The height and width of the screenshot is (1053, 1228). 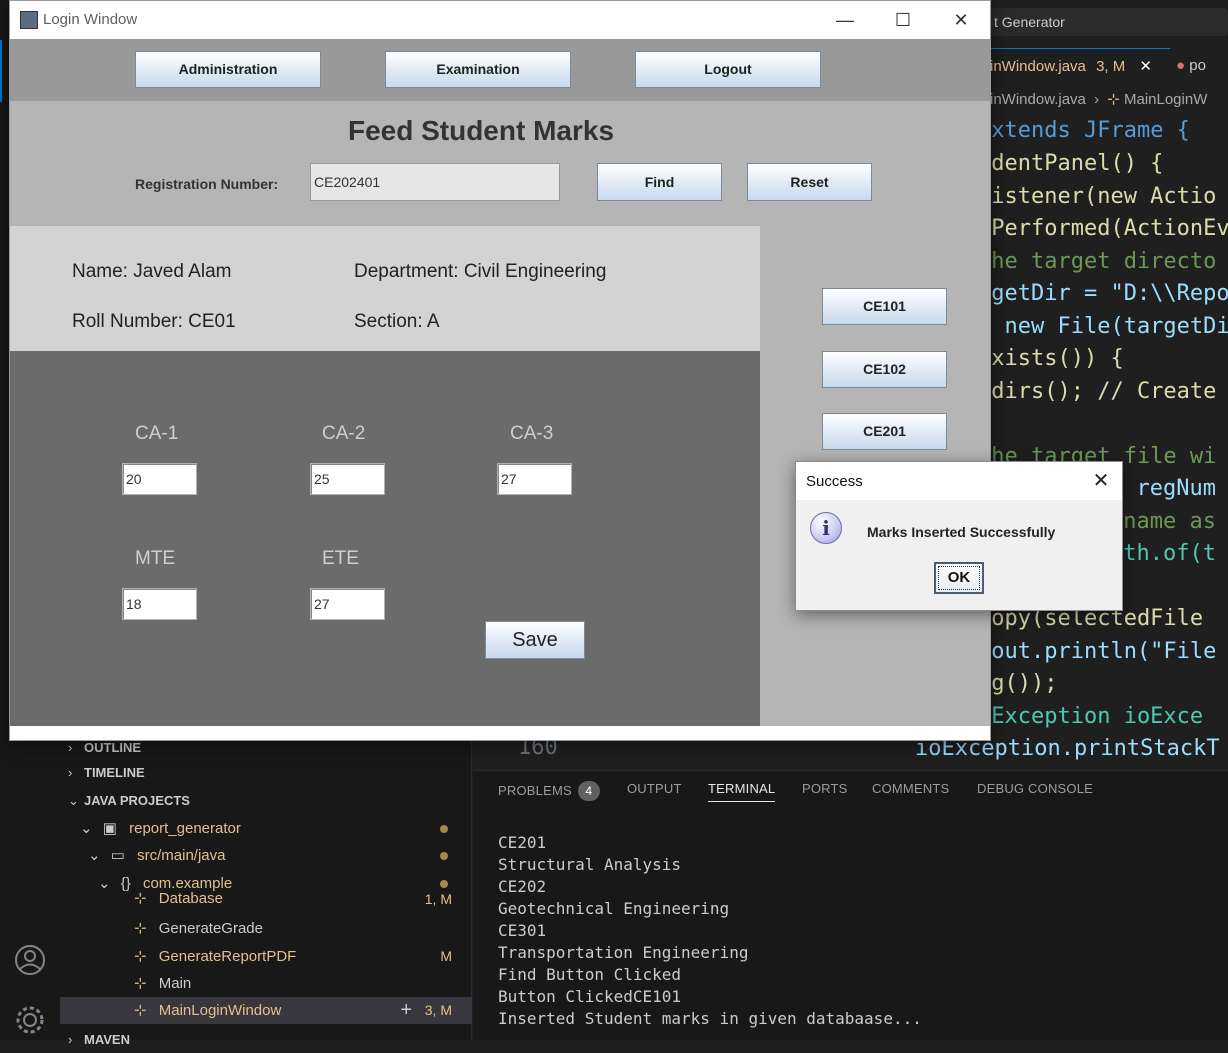 What do you see at coordinates (207, 184) in the screenshot?
I see `registration-number-label: Registration Number:` at bounding box center [207, 184].